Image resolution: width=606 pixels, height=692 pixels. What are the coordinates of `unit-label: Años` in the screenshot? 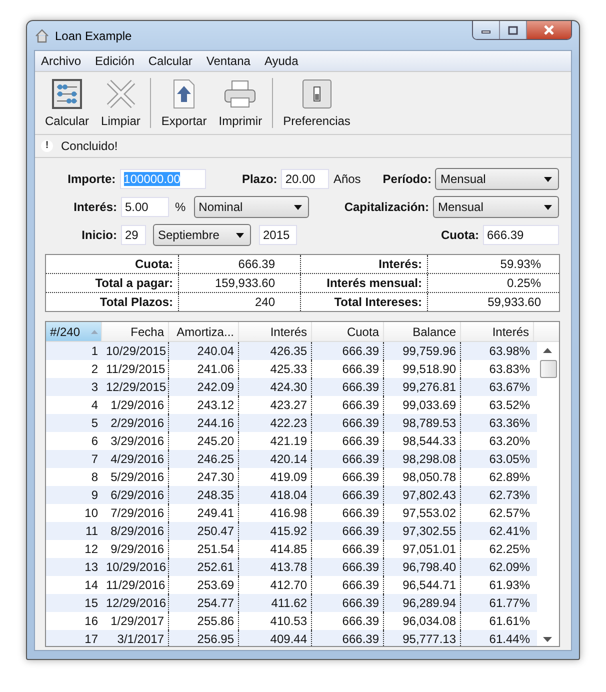 It's located at (347, 179).